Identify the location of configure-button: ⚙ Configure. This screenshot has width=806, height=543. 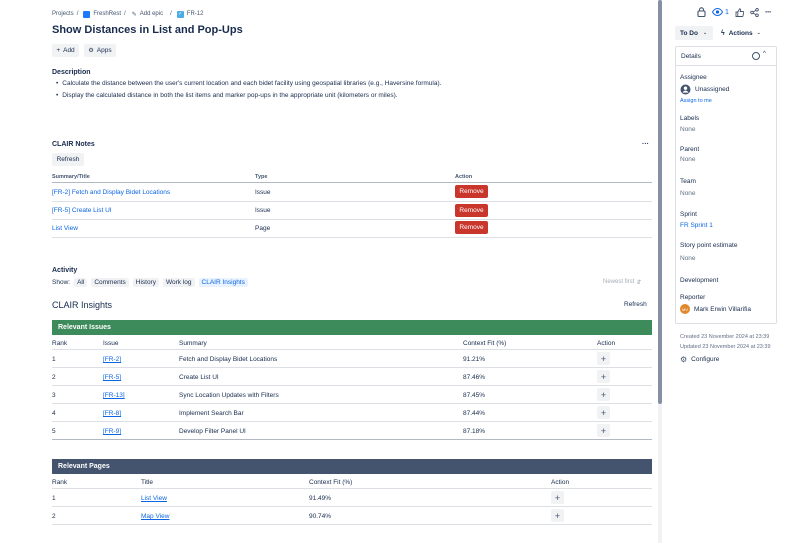
(699, 359).